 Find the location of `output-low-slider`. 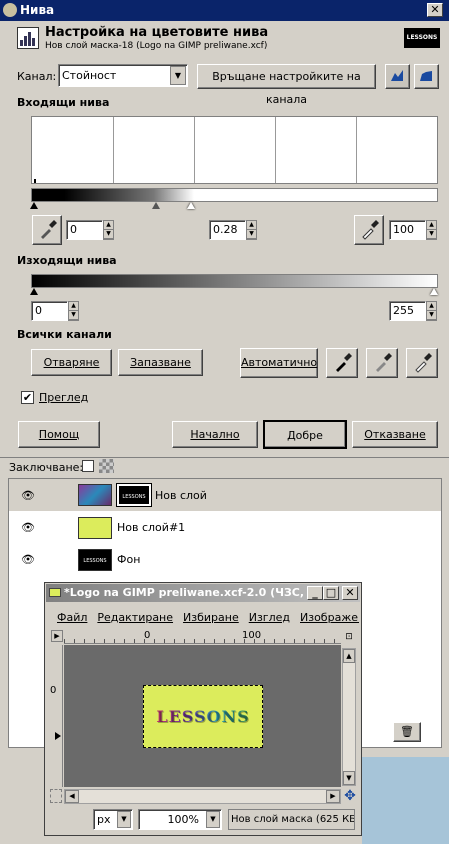

output-low-slider is located at coordinates (34, 291).